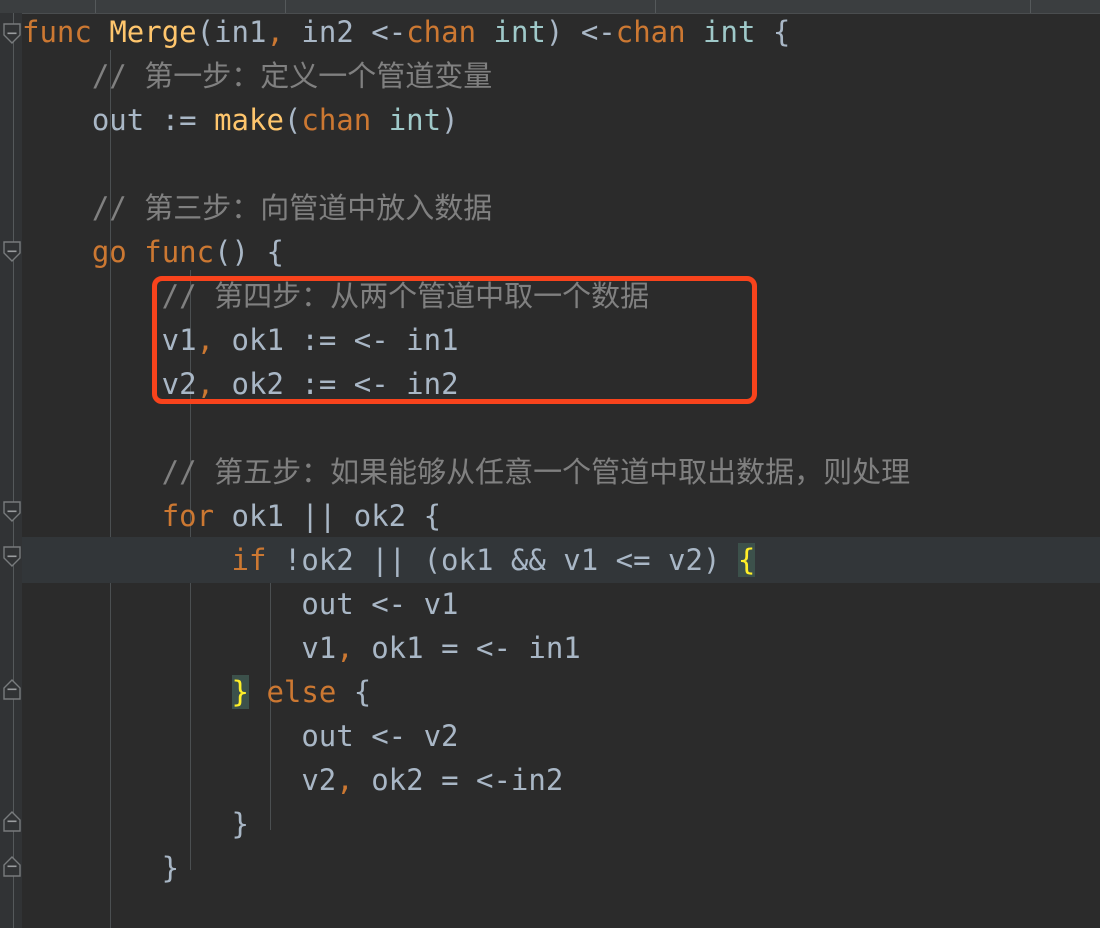  Describe the element at coordinates (561, 252) in the screenshot. I see `code-line: go func() {` at that location.